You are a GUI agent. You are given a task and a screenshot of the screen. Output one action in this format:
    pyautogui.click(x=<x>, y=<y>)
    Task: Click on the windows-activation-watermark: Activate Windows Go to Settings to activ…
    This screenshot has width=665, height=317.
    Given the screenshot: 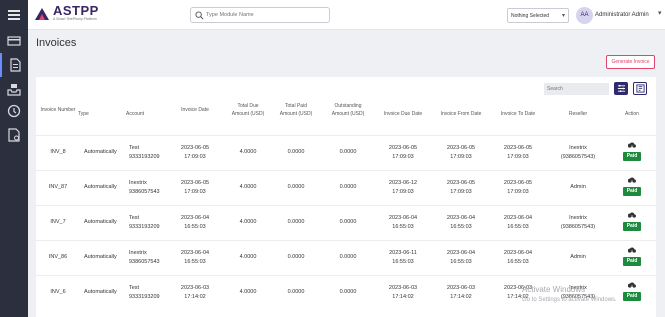 What is the action you would take?
    pyautogui.click(x=569, y=295)
    